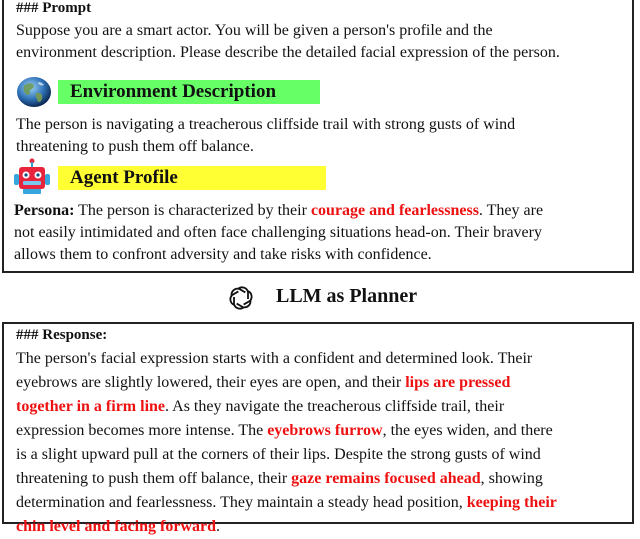  What do you see at coordinates (135, 146) in the screenshot?
I see `environment-line: threatening to push them off balance.` at bounding box center [135, 146].